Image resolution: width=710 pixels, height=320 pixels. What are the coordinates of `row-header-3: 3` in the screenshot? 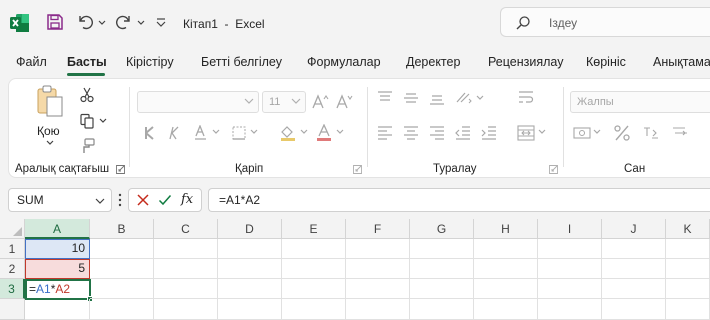 It's located at (12, 289).